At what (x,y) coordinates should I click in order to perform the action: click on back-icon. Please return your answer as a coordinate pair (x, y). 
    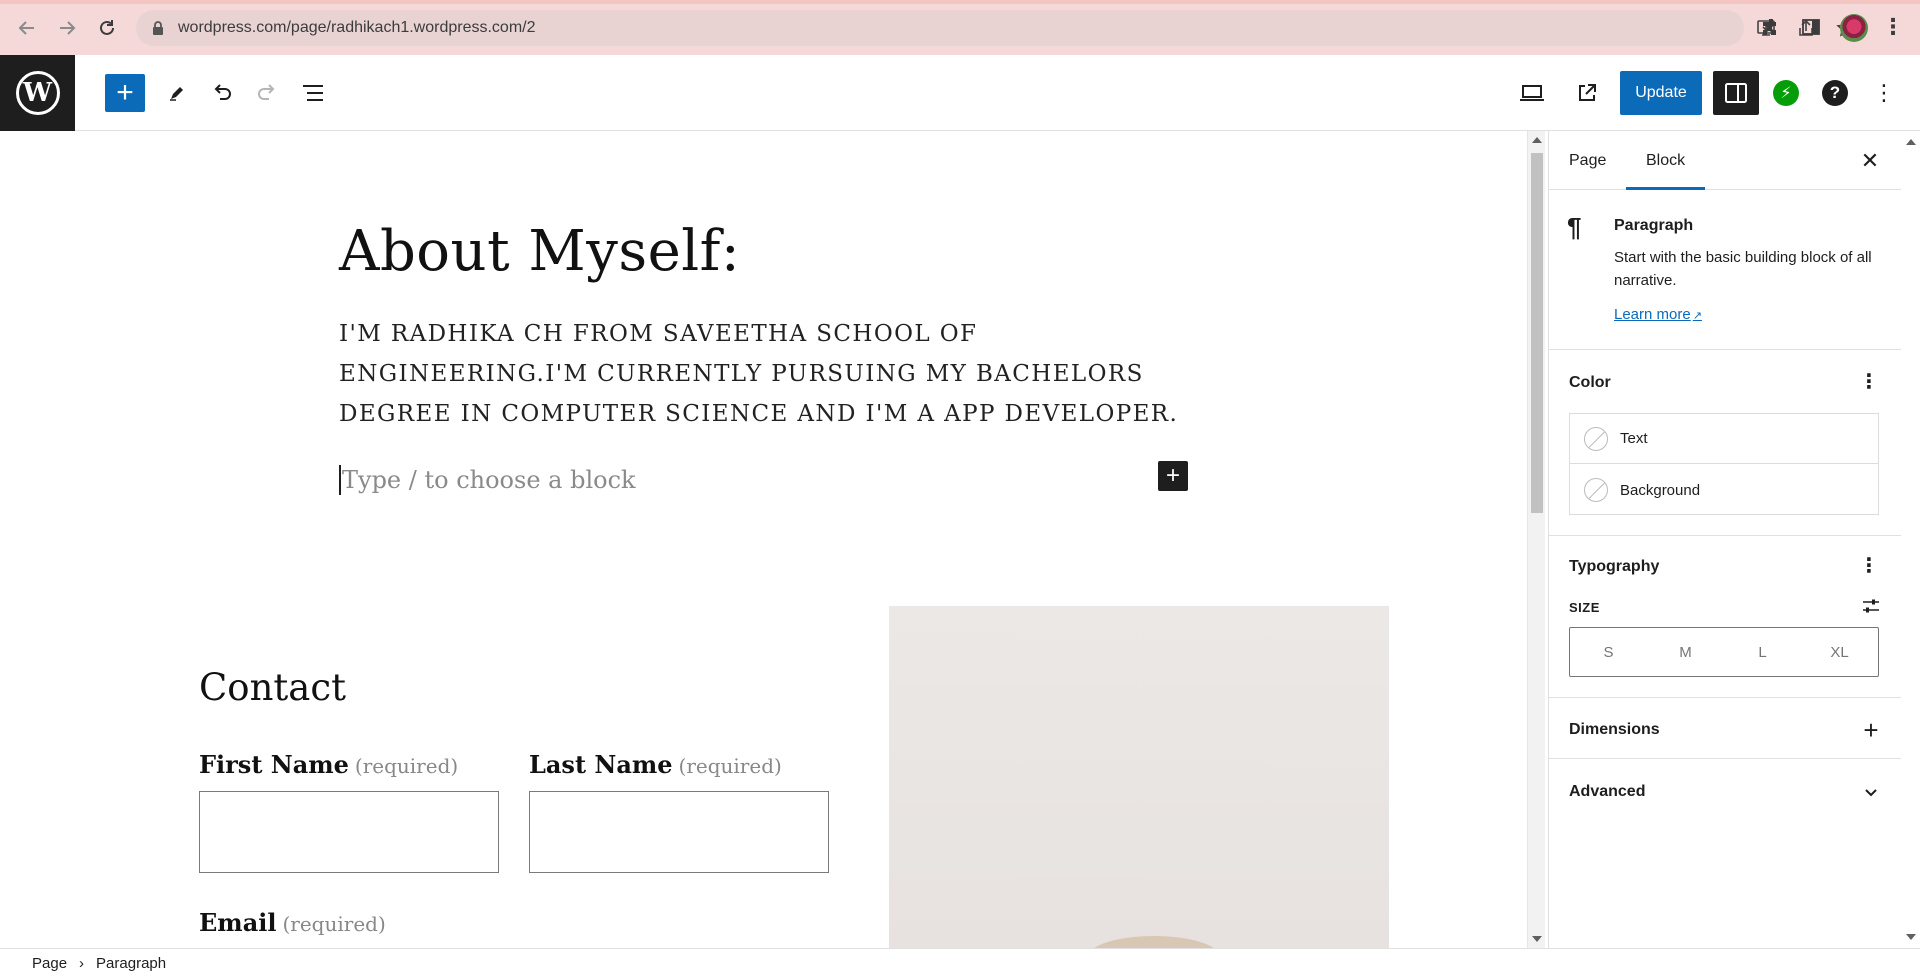
    Looking at the image, I should click on (27, 28).